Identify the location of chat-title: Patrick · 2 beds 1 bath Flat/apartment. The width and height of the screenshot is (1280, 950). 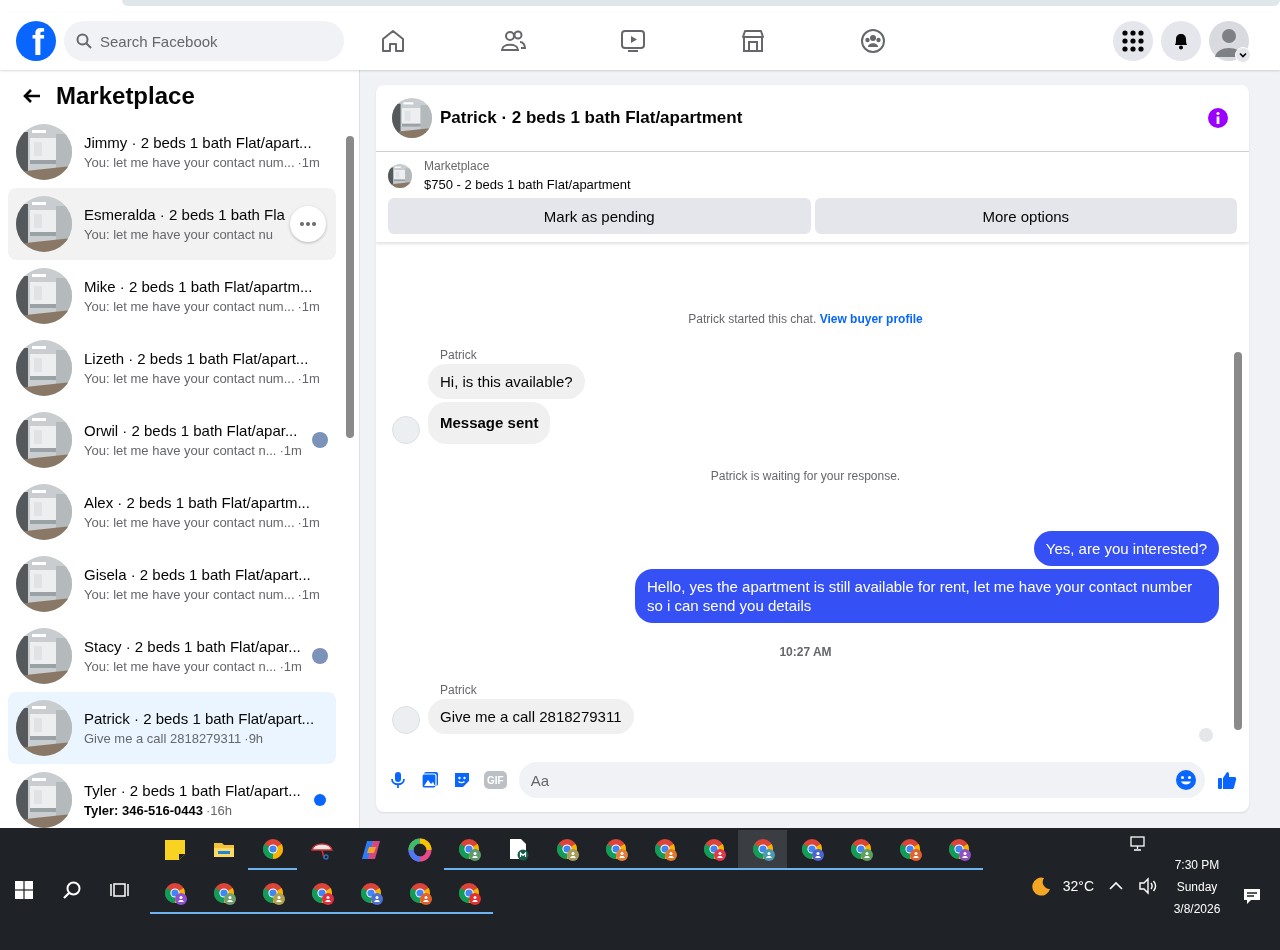
(591, 118).